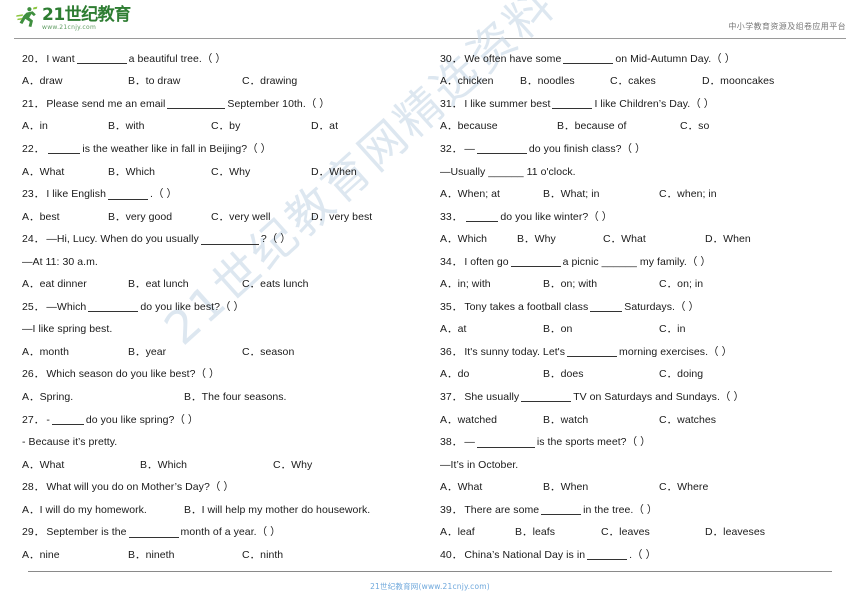 Image resolution: width=860 pixels, height=608 pixels. I want to click on option-a: A．best, so click(65, 217).